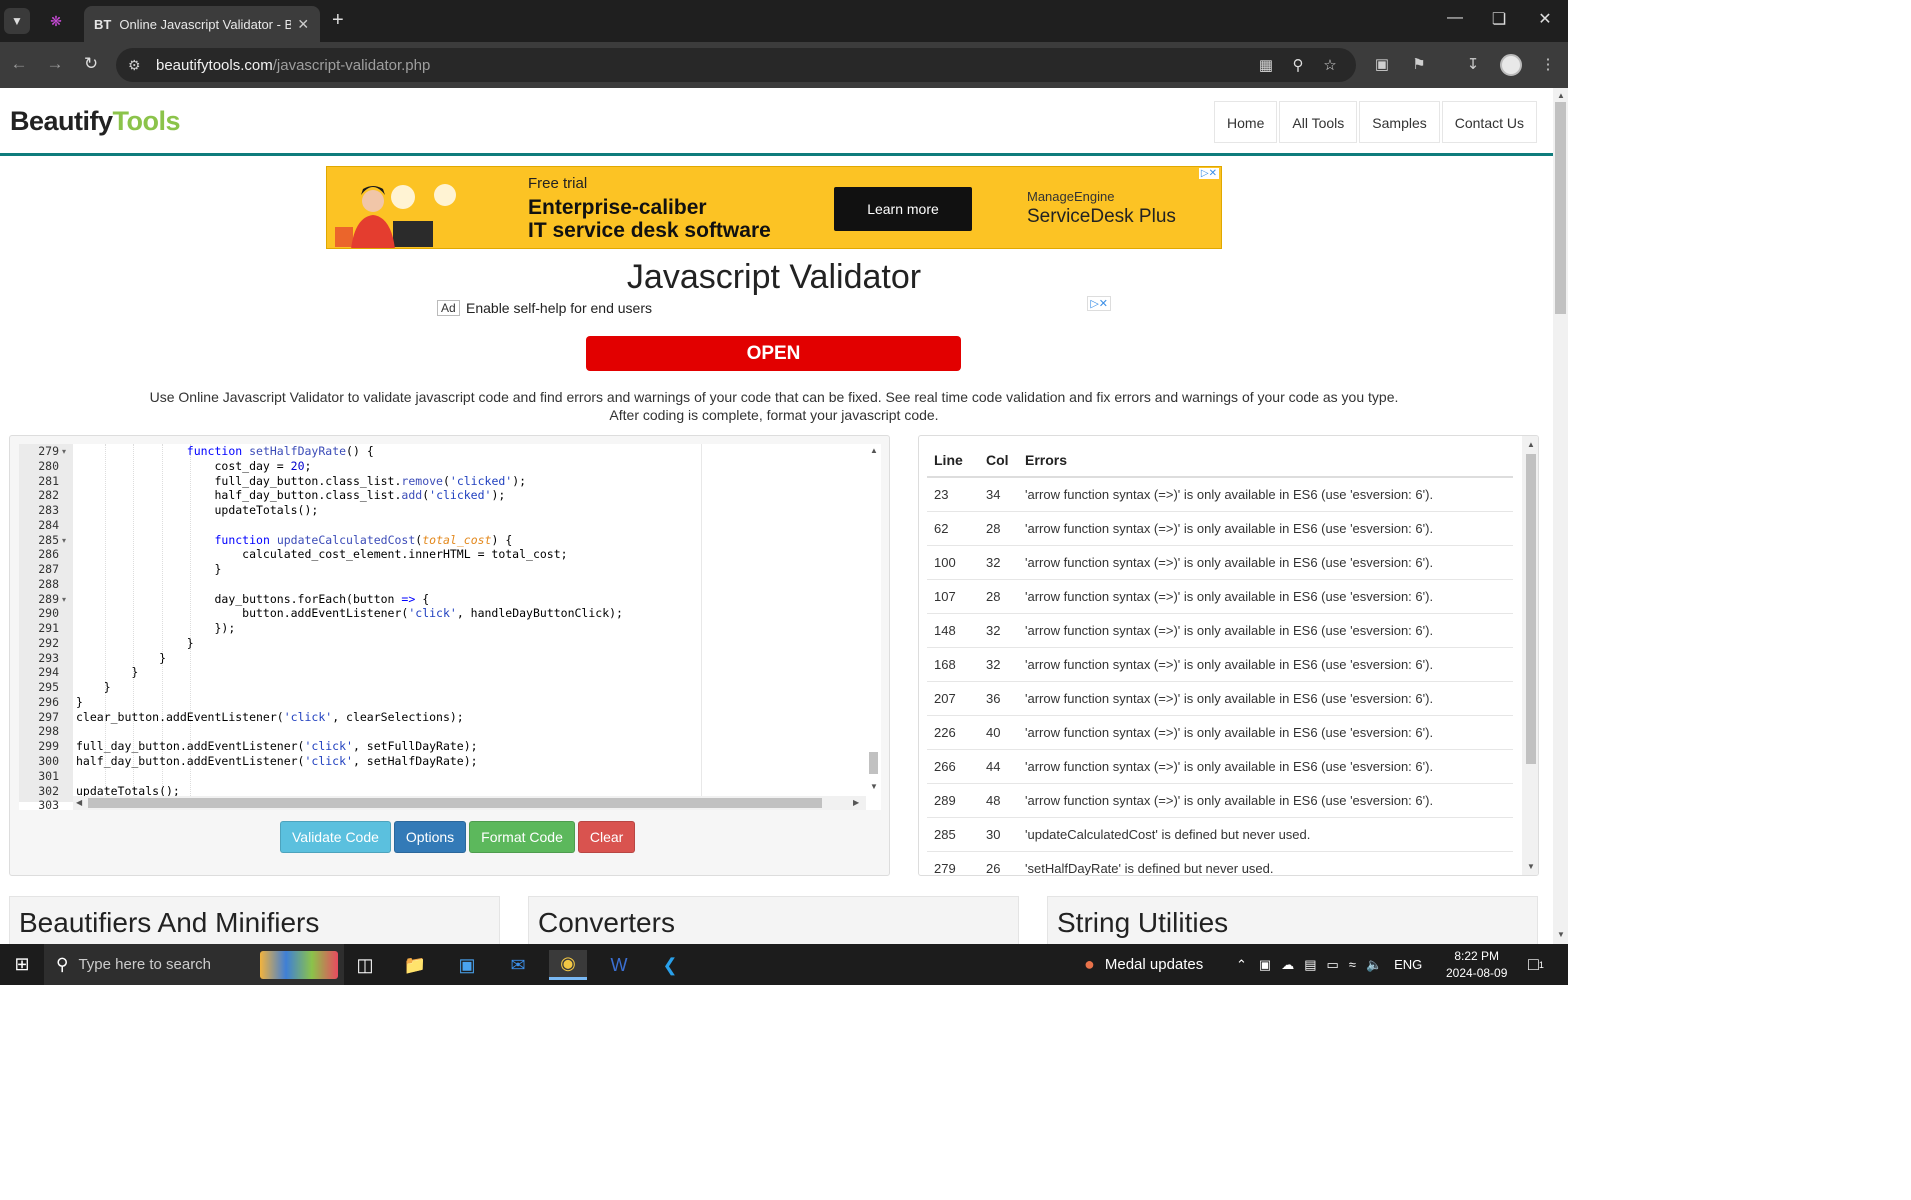  I want to click on validate-code-button: Validate Code, so click(335, 837).